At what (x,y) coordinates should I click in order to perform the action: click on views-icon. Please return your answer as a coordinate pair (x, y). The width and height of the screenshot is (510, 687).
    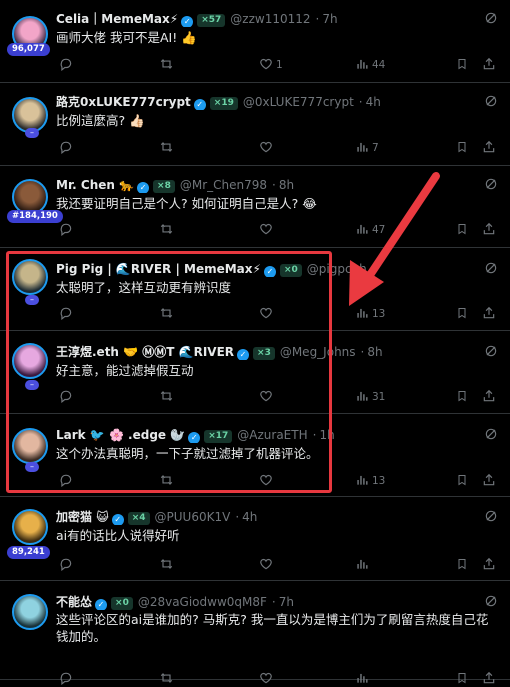
    Looking at the image, I should click on (362, 148).